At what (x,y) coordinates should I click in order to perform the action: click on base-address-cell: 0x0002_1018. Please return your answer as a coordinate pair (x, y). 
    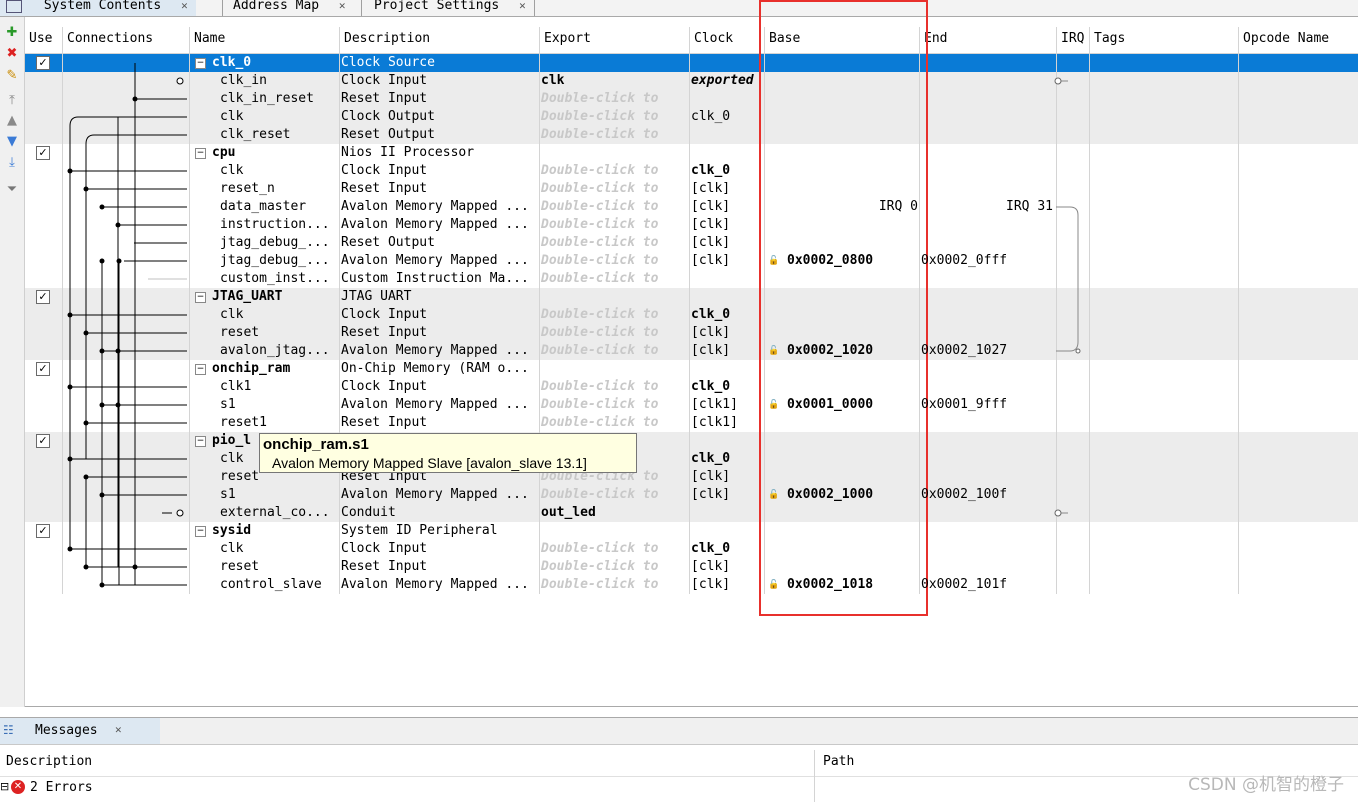
    Looking at the image, I should click on (830, 584).